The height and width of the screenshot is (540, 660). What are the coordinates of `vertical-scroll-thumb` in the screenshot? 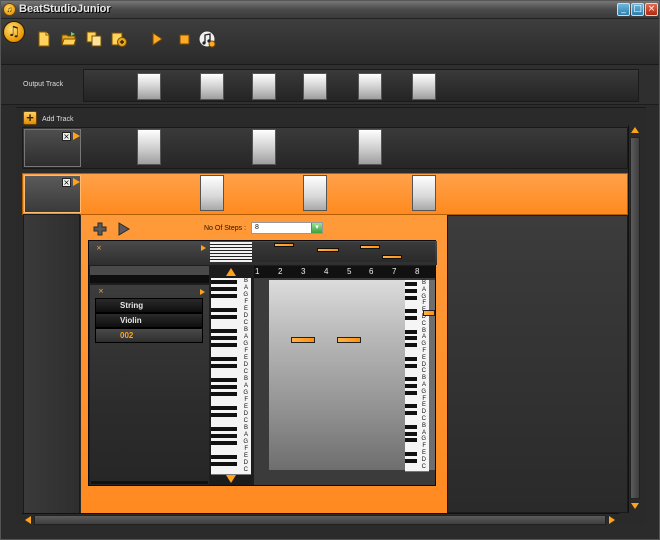 It's located at (635, 318).